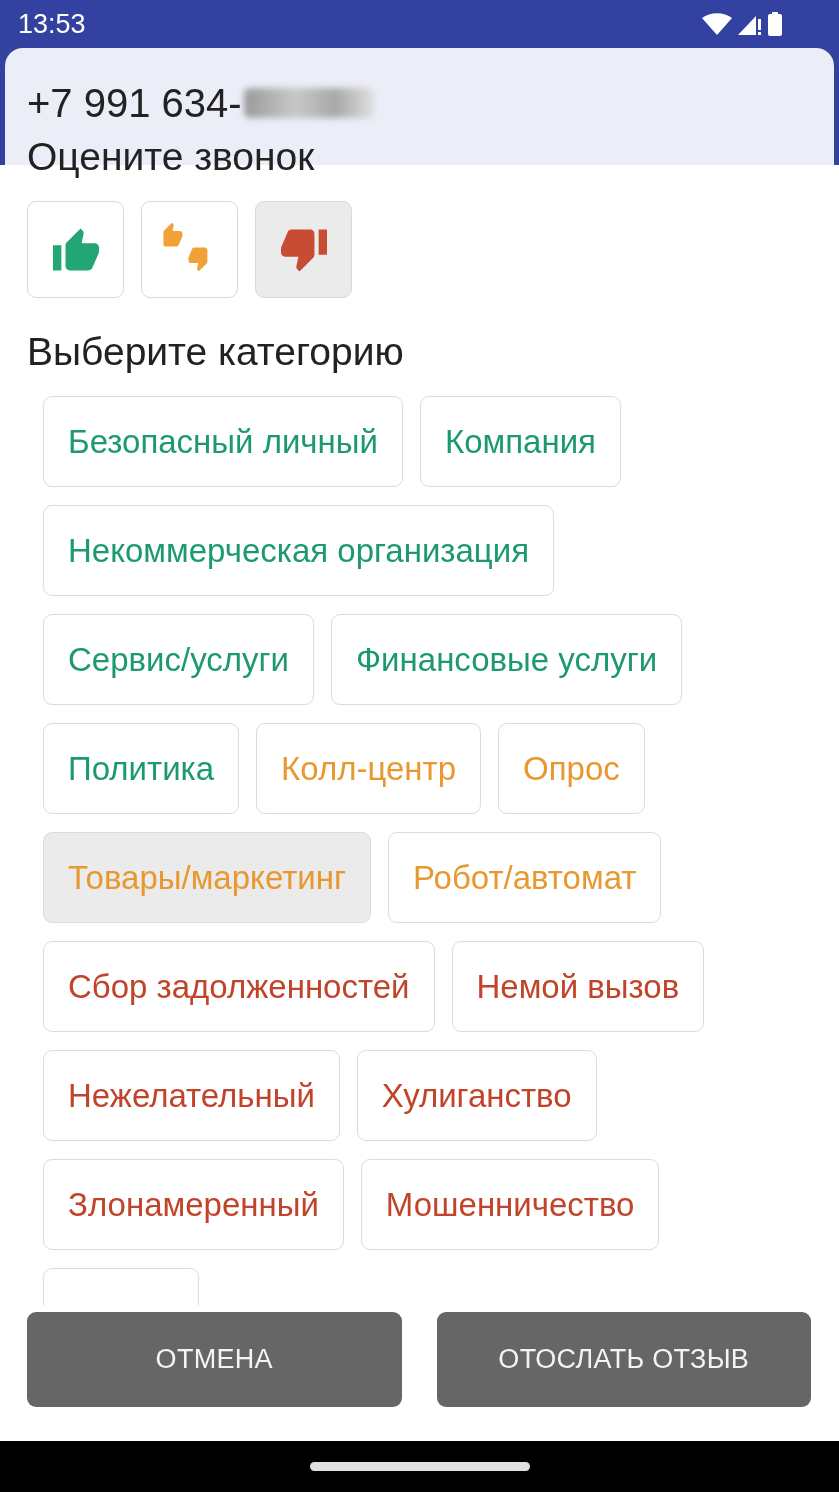  What do you see at coordinates (419, 1466) in the screenshot?
I see `home-indicator` at bounding box center [419, 1466].